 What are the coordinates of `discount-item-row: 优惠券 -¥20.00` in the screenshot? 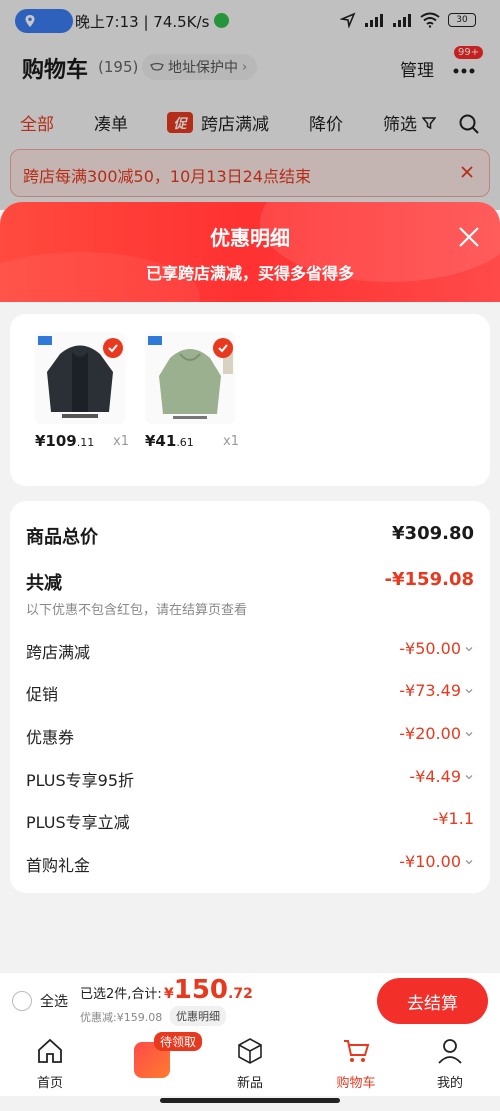 It's located at (250, 735).